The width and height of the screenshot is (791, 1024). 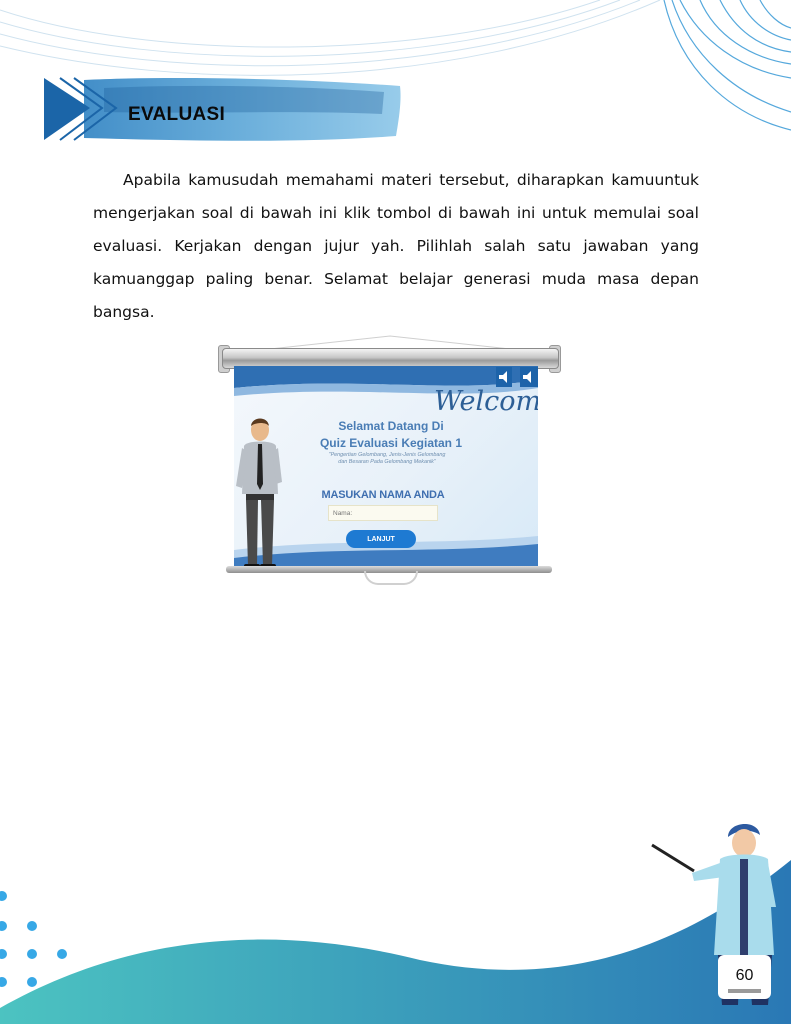 What do you see at coordinates (381, 539) in the screenshot?
I see `continue-button: LANJUT` at bounding box center [381, 539].